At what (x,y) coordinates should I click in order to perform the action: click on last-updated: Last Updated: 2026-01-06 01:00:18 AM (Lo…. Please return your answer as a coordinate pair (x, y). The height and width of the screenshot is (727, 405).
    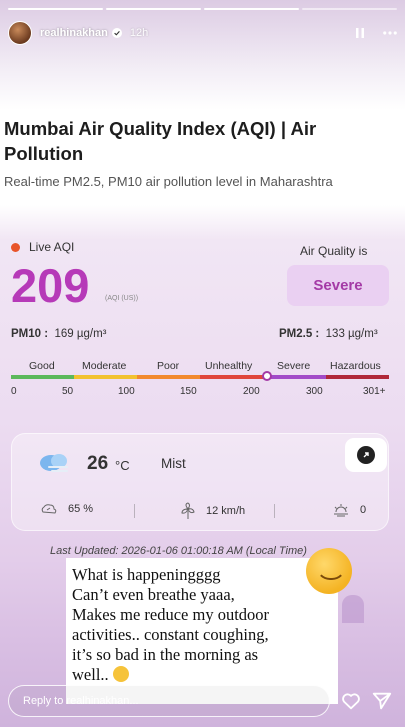
    Looking at the image, I should click on (178, 551).